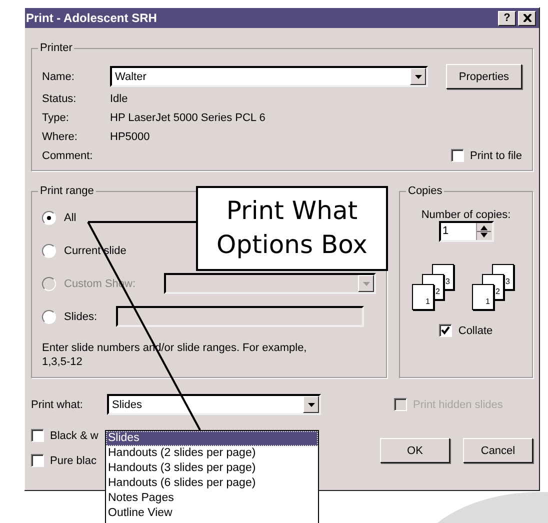 The height and width of the screenshot is (523, 548). I want to click on info-label: Status:, so click(60, 98).